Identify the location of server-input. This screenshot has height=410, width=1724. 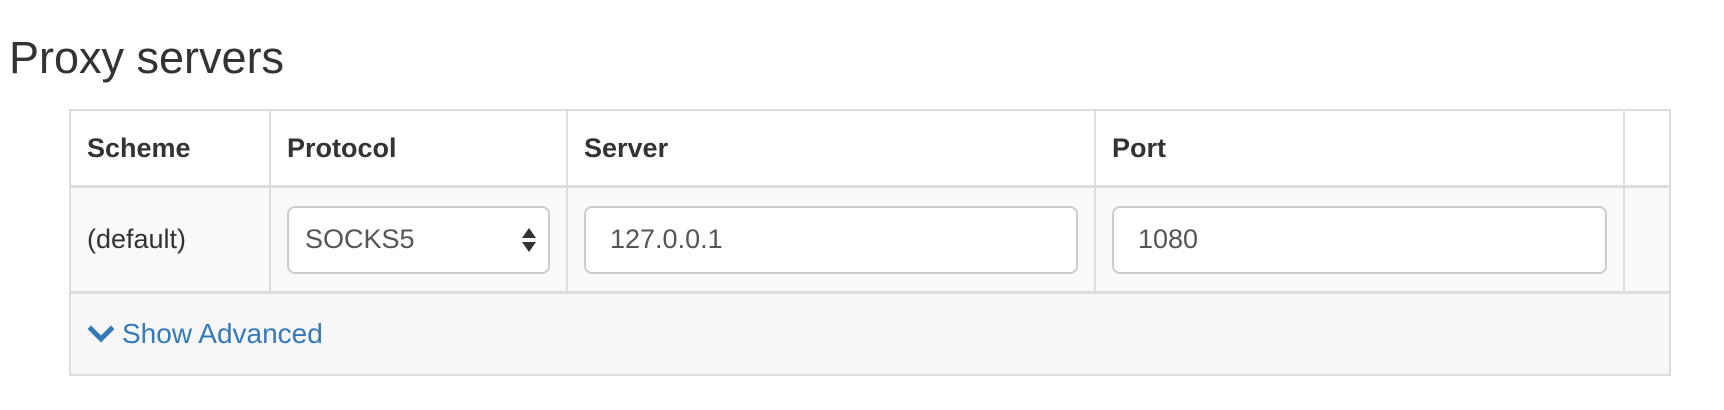
(831, 239).